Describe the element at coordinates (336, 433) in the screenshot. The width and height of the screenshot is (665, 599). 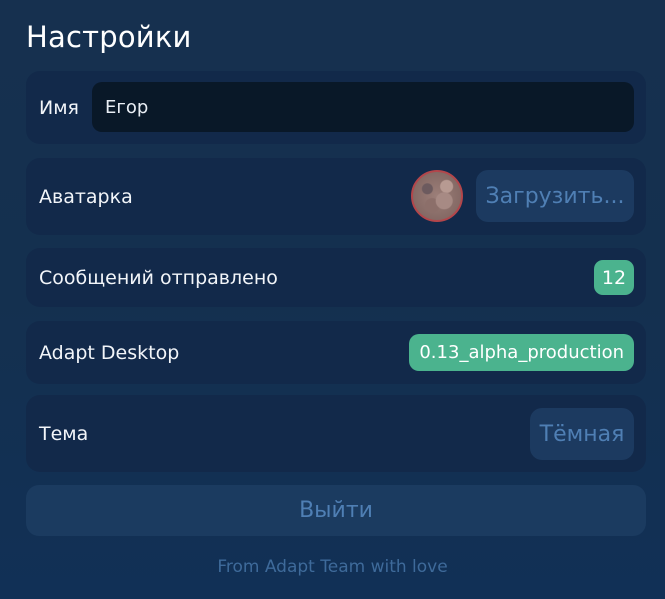
I see `theme-setting-row: Тема Тёмная` at that location.